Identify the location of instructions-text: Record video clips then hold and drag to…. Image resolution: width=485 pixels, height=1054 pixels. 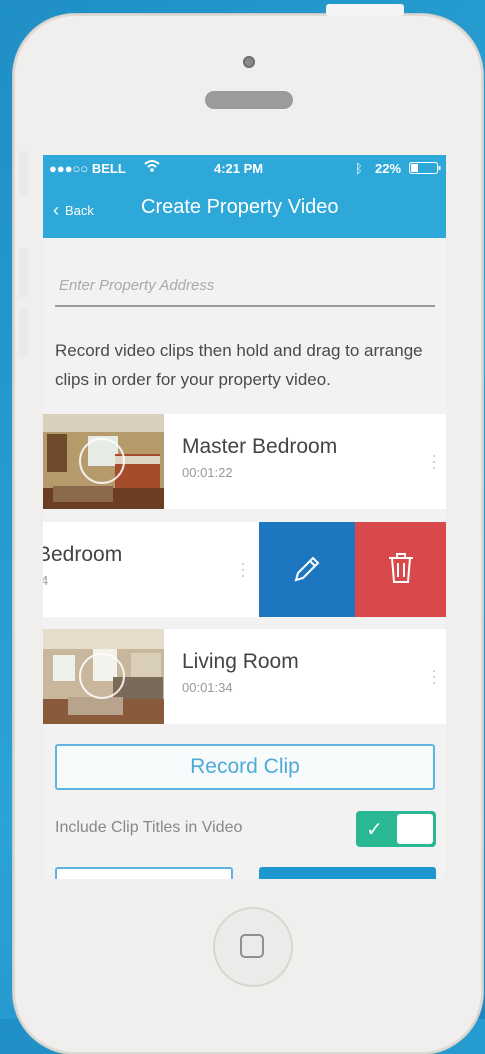
(239, 365).